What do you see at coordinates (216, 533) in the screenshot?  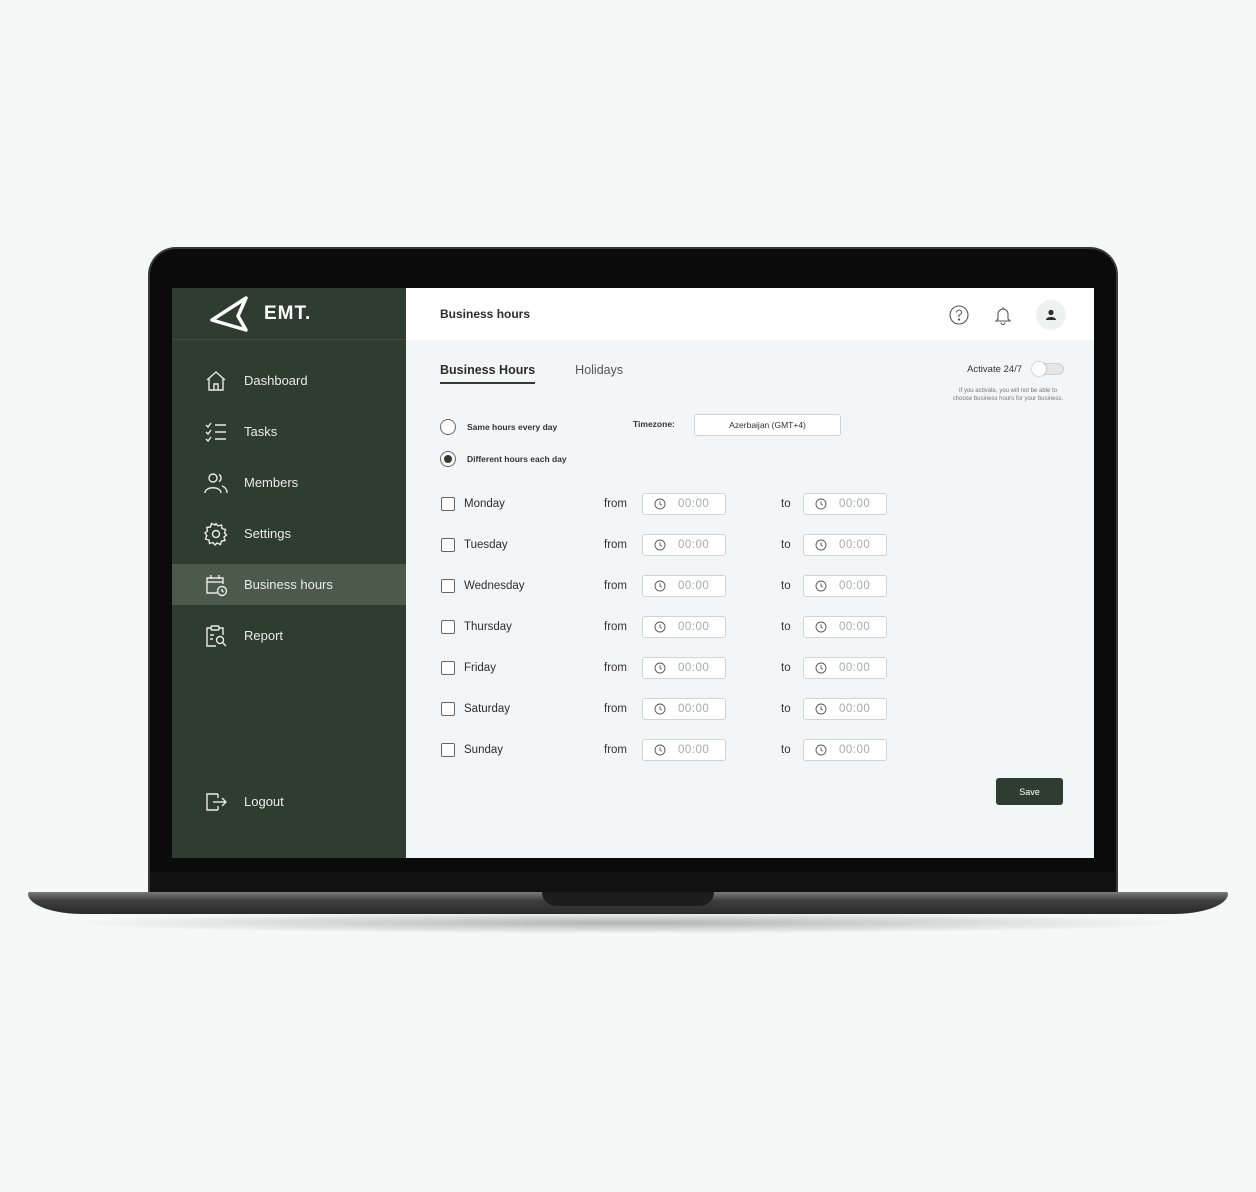 I see `gear-icon` at bounding box center [216, 533].